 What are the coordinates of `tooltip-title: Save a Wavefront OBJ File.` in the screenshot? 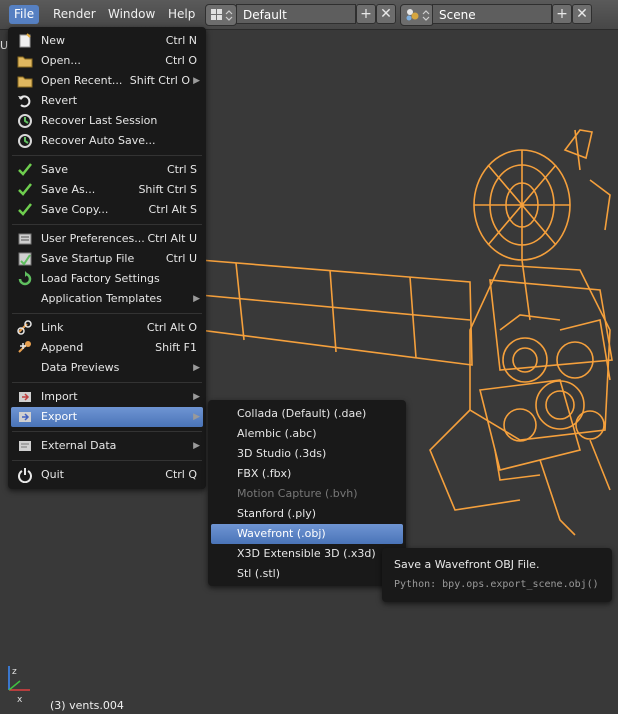 It's located at (467, 564).